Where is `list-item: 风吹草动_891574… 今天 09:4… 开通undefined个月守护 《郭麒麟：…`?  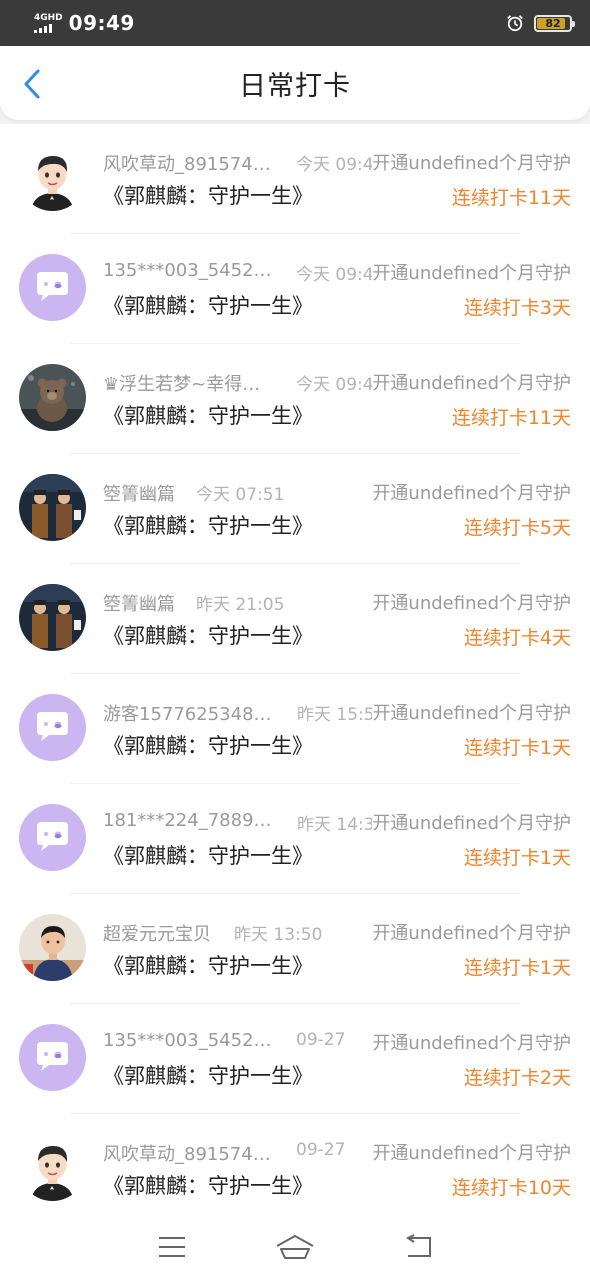 list-item: 风吹草动_891574… 今天 09:4… 开通undefined个月守护 《郭麒麟：… is located at coordinates (295, 179).